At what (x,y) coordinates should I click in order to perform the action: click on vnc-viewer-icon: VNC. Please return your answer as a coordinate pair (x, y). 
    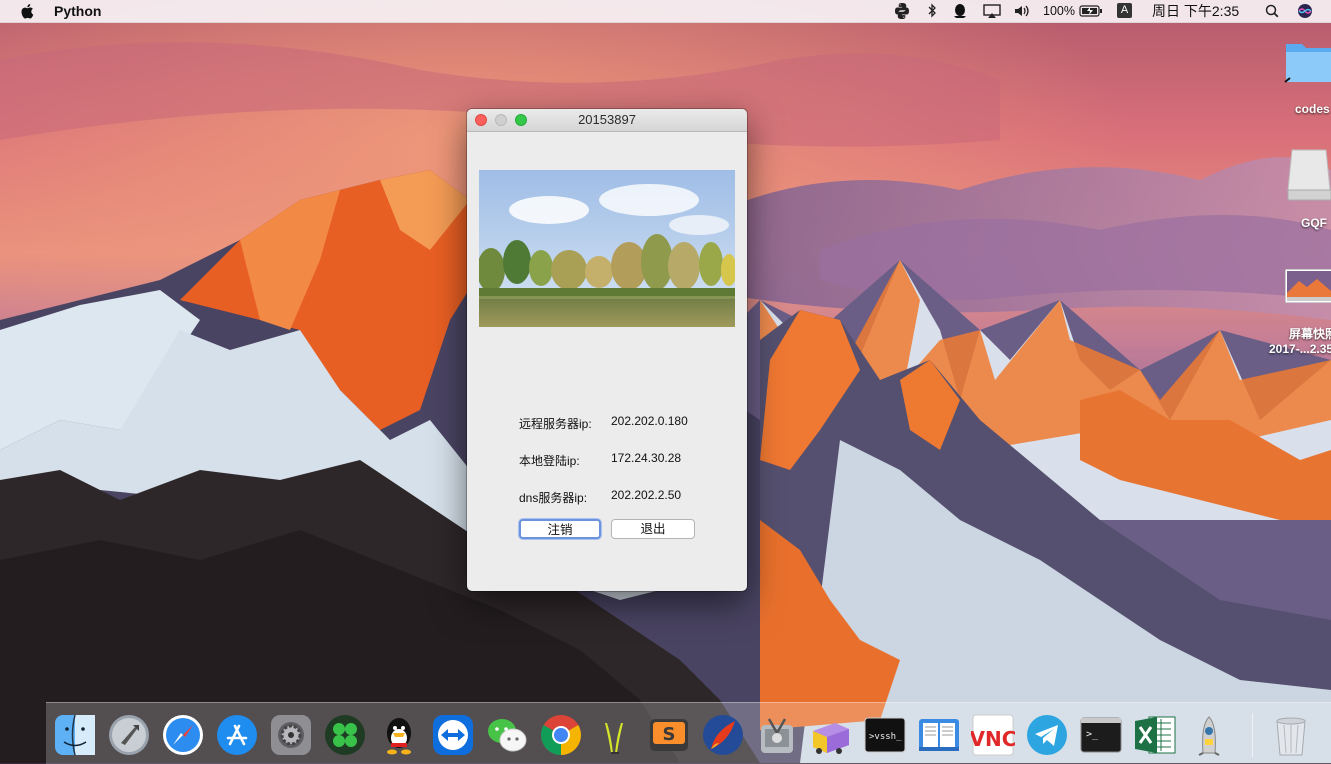
    Looking at the image, I should click on (993, 735).